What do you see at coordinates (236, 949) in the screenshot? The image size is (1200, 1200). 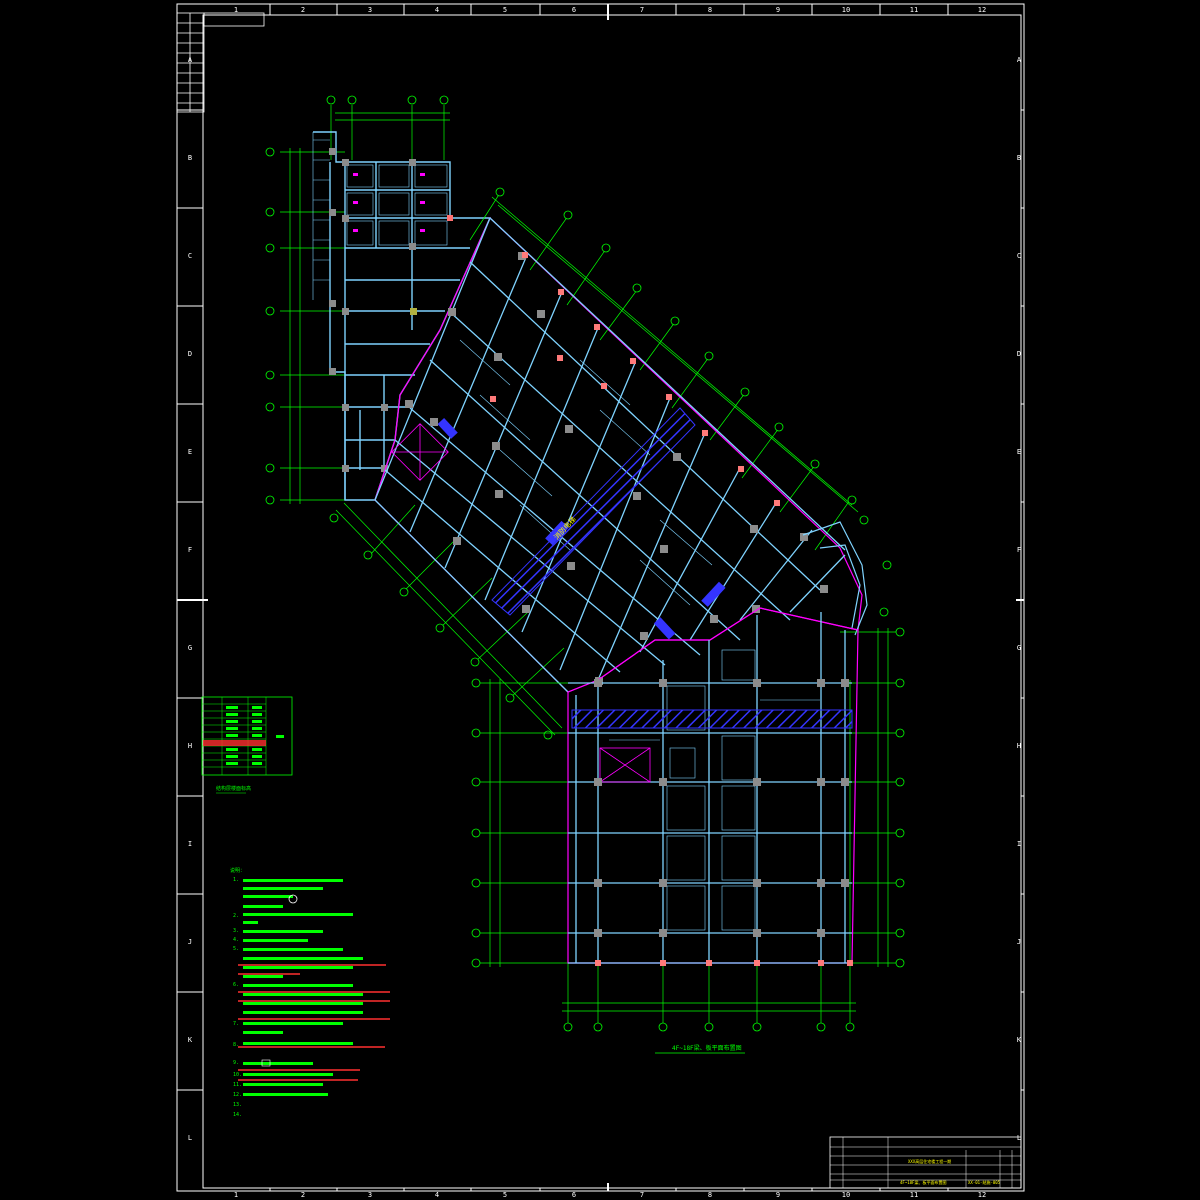 I see `note-number: 5.` at bounding box center [236, 949].